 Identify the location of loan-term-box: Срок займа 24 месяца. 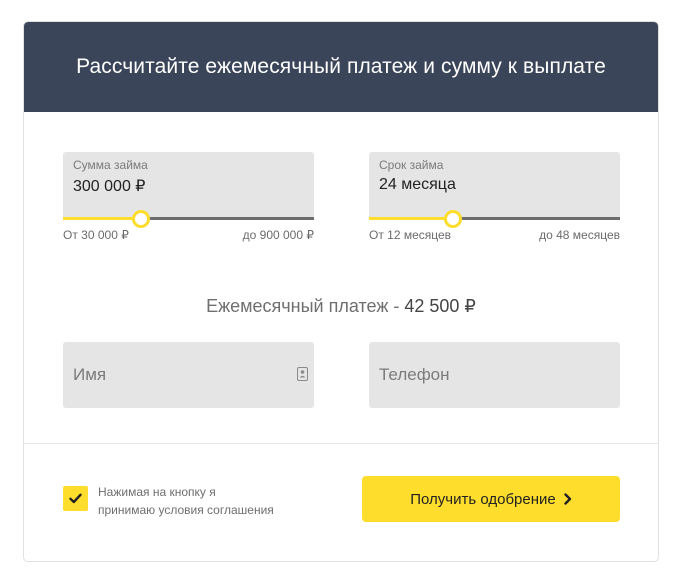
(494, 190).